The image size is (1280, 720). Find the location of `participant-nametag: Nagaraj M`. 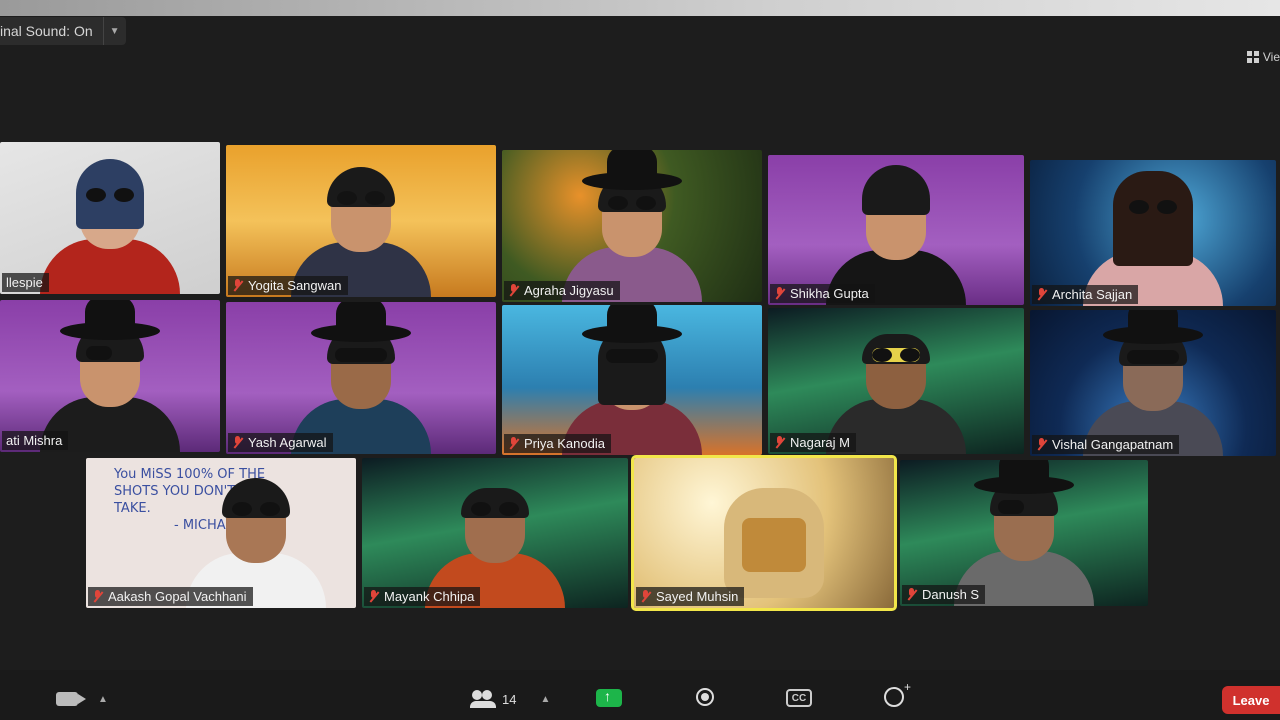

participant-nametag: Nagaraj M is located at coordinates (813, 442).